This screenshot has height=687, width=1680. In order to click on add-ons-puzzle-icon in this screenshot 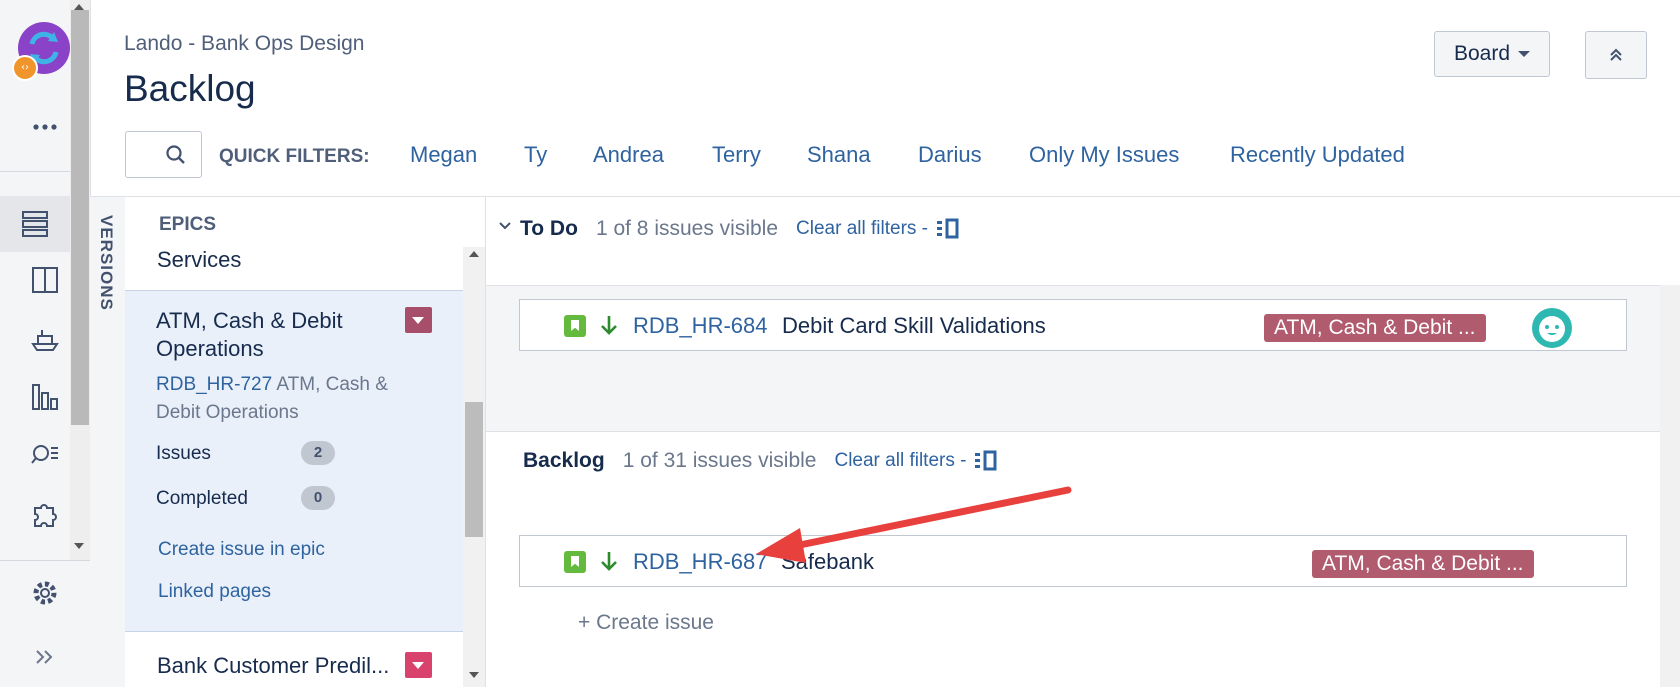, I will do `click(45, 514)`.